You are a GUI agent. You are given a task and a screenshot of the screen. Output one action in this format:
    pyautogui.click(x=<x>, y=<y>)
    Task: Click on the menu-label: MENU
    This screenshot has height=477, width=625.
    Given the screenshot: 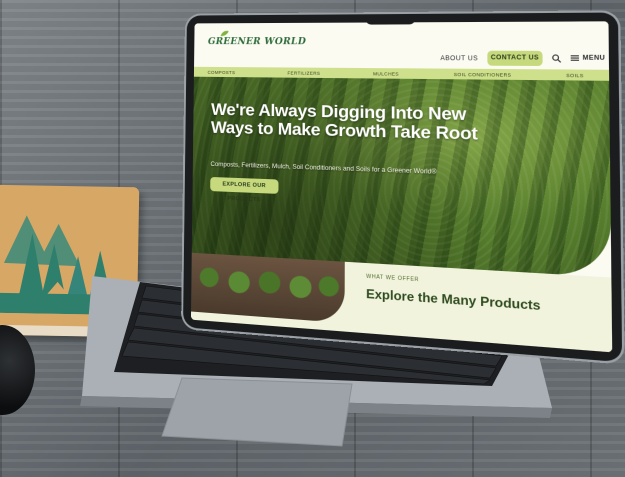 What is the action you would take?
    pyautogui.click(x=594, y=59)
    